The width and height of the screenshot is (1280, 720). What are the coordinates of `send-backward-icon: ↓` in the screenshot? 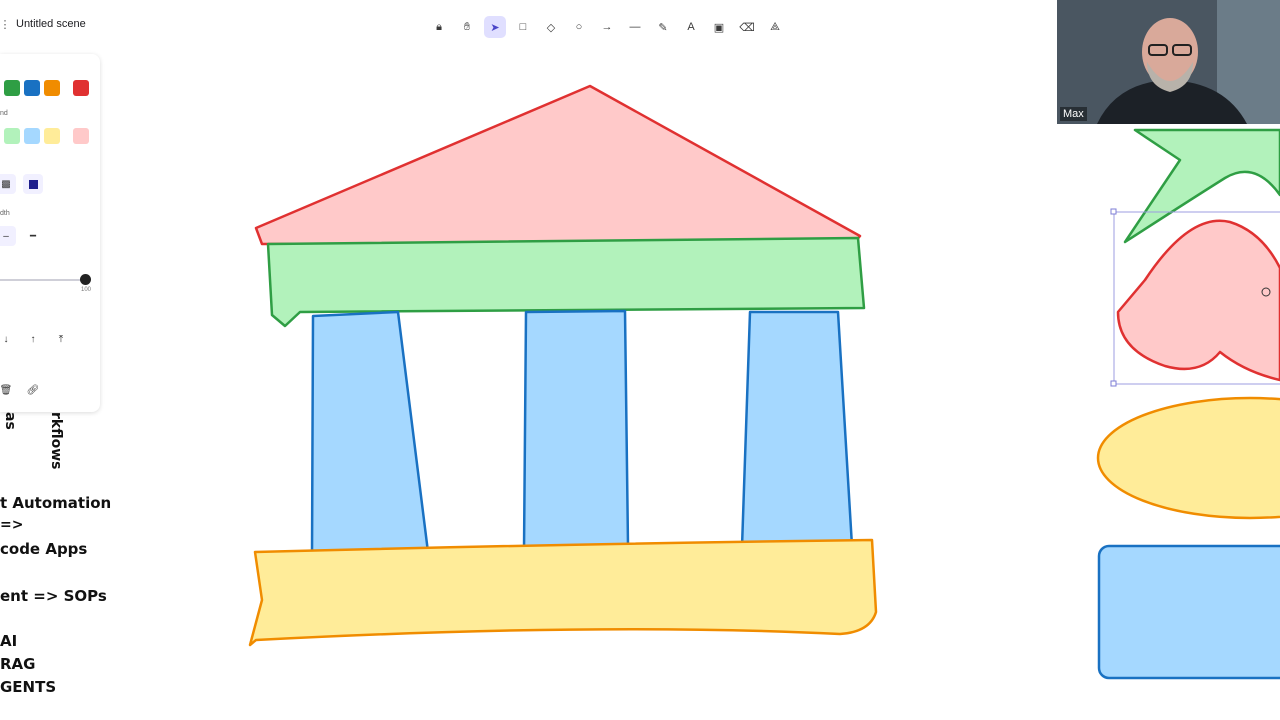 It's located at (8, 339).